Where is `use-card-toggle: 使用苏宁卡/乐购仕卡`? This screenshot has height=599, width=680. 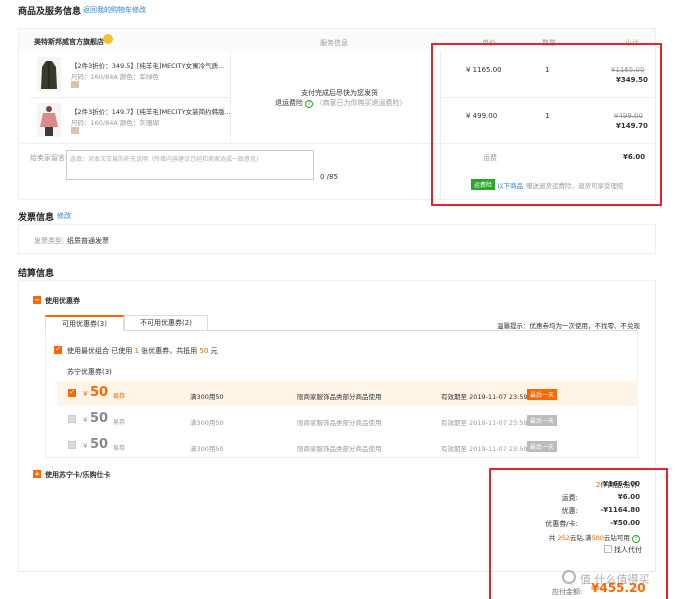 use-card-toggle: 使用苏宁卡/乐购仕卡 is located at coordinates (78, 475).